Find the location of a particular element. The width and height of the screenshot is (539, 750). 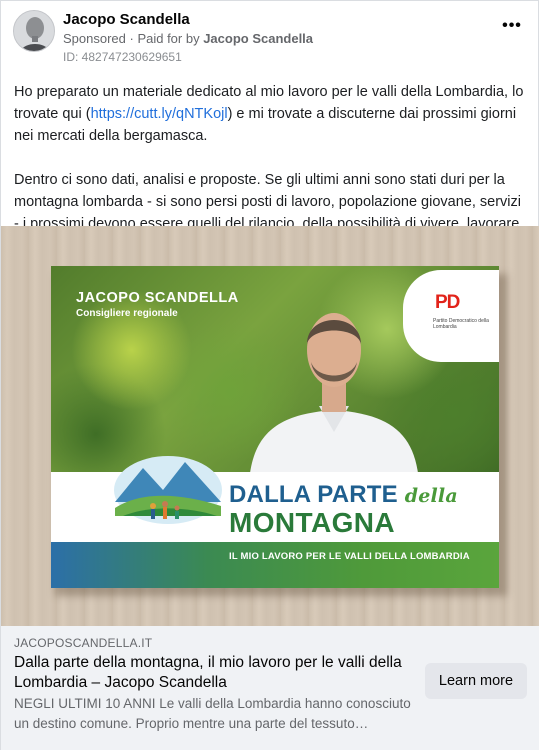

more-options-icon: ••• is located at coordinates (512, 28).